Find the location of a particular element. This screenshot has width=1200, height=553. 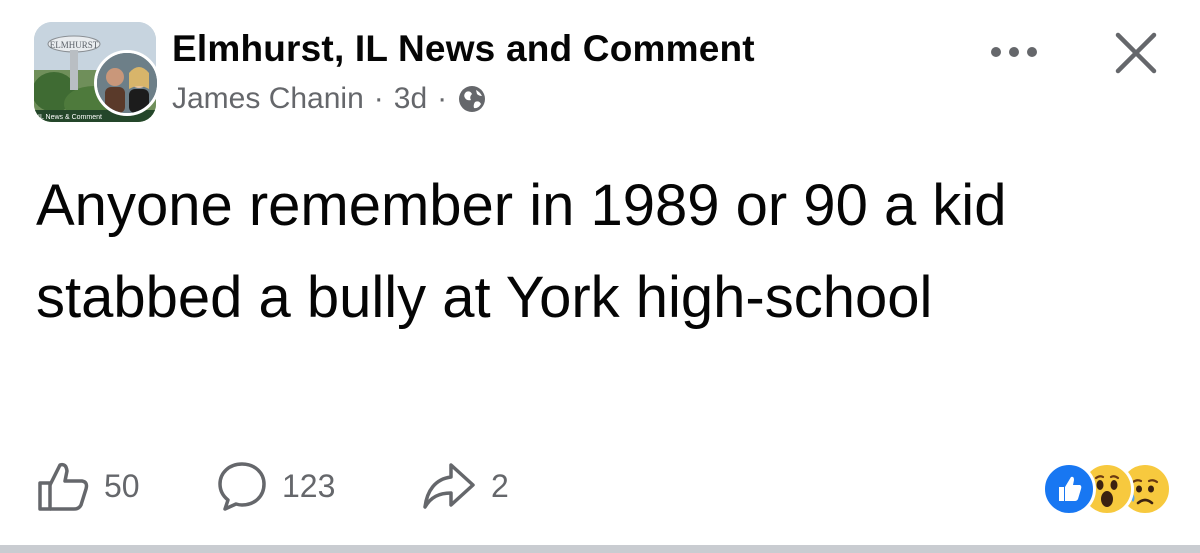

author-name-link: James Chanin is located at coordinates (268, 99).